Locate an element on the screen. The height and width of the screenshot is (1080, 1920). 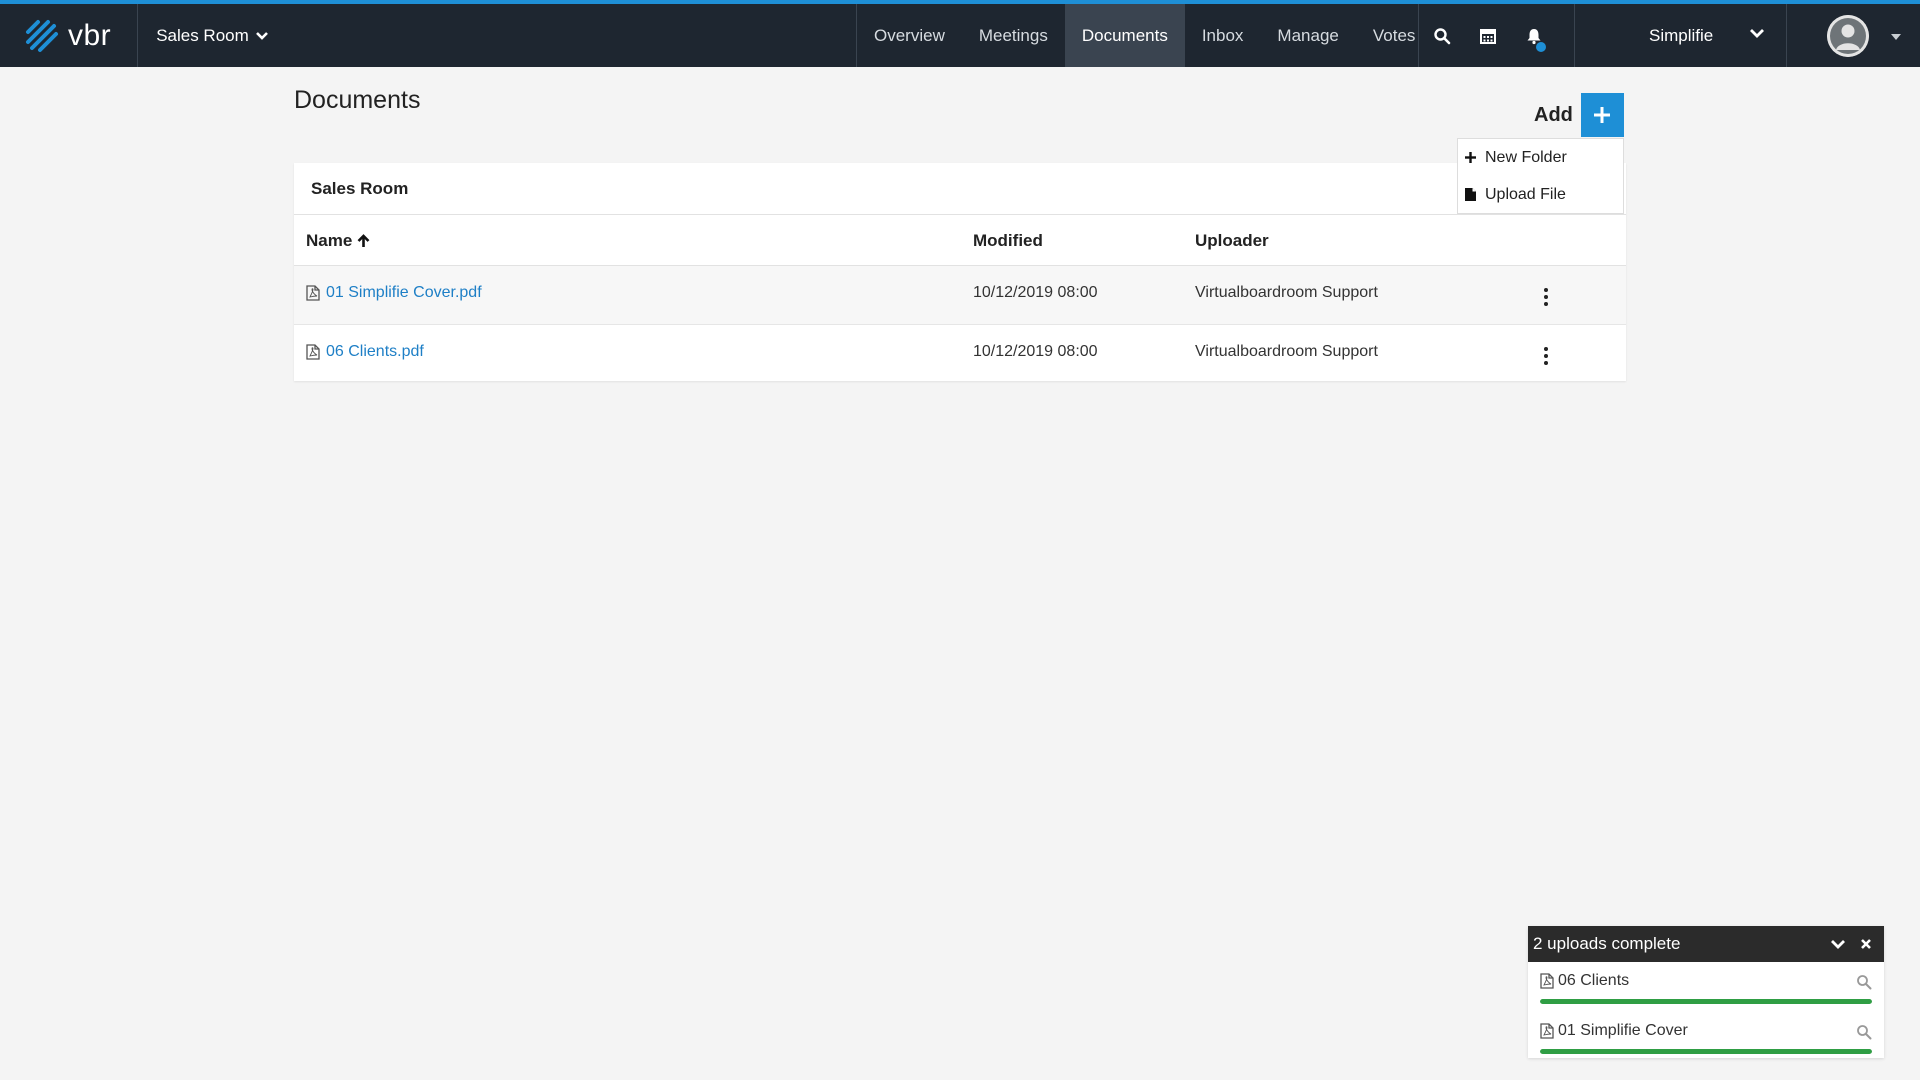
nav-meetings: Meetings is located at coordinates (1013, 35).